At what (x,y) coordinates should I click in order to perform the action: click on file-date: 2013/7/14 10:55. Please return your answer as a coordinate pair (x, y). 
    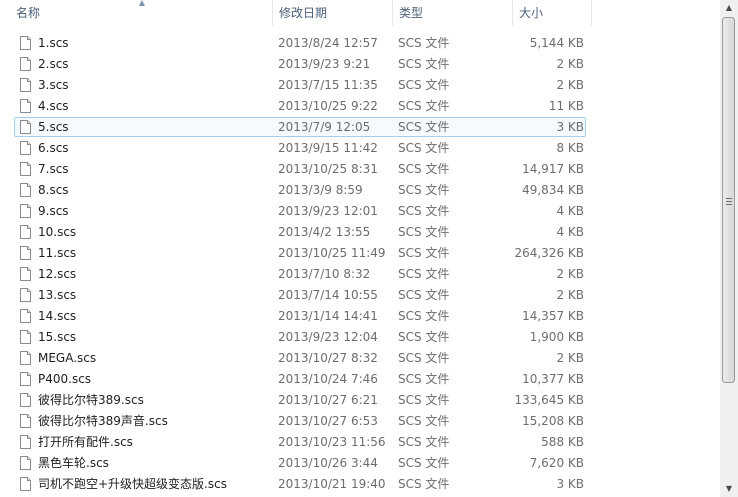
    Looking at the image, I should click on (328, 295).